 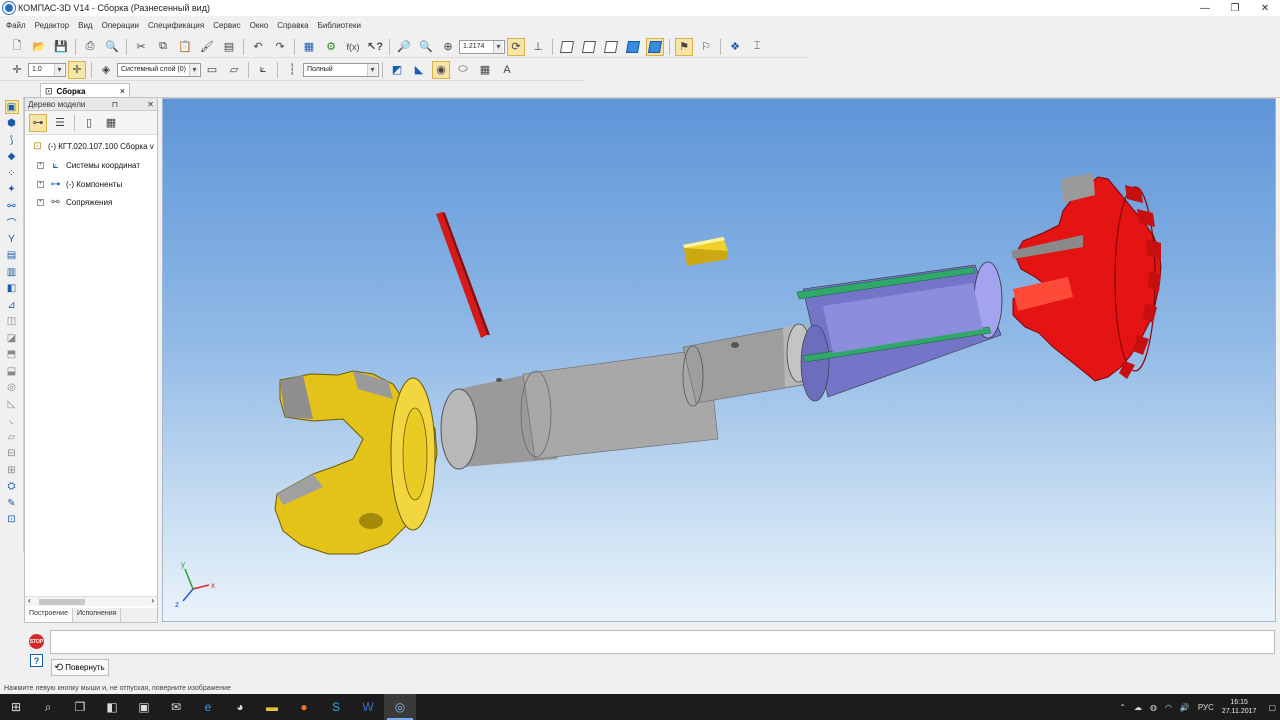 What do you see at coordinates (207, 47) in the screenshot?
I see `format-brush-icon: 🖌` at bounding box center [207, 47].